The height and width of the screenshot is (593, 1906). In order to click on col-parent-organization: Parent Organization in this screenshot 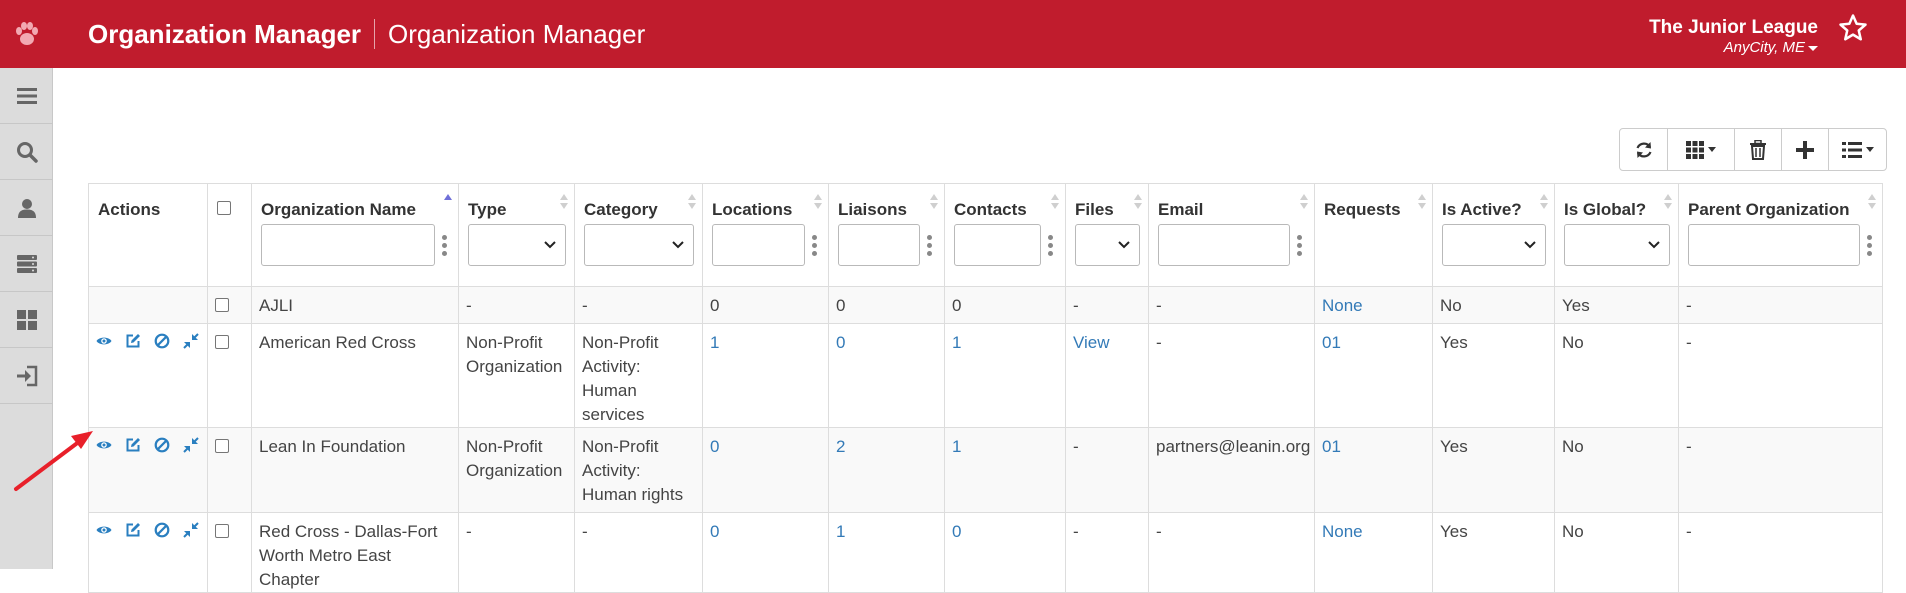, I will do `click(1780, 235)`.